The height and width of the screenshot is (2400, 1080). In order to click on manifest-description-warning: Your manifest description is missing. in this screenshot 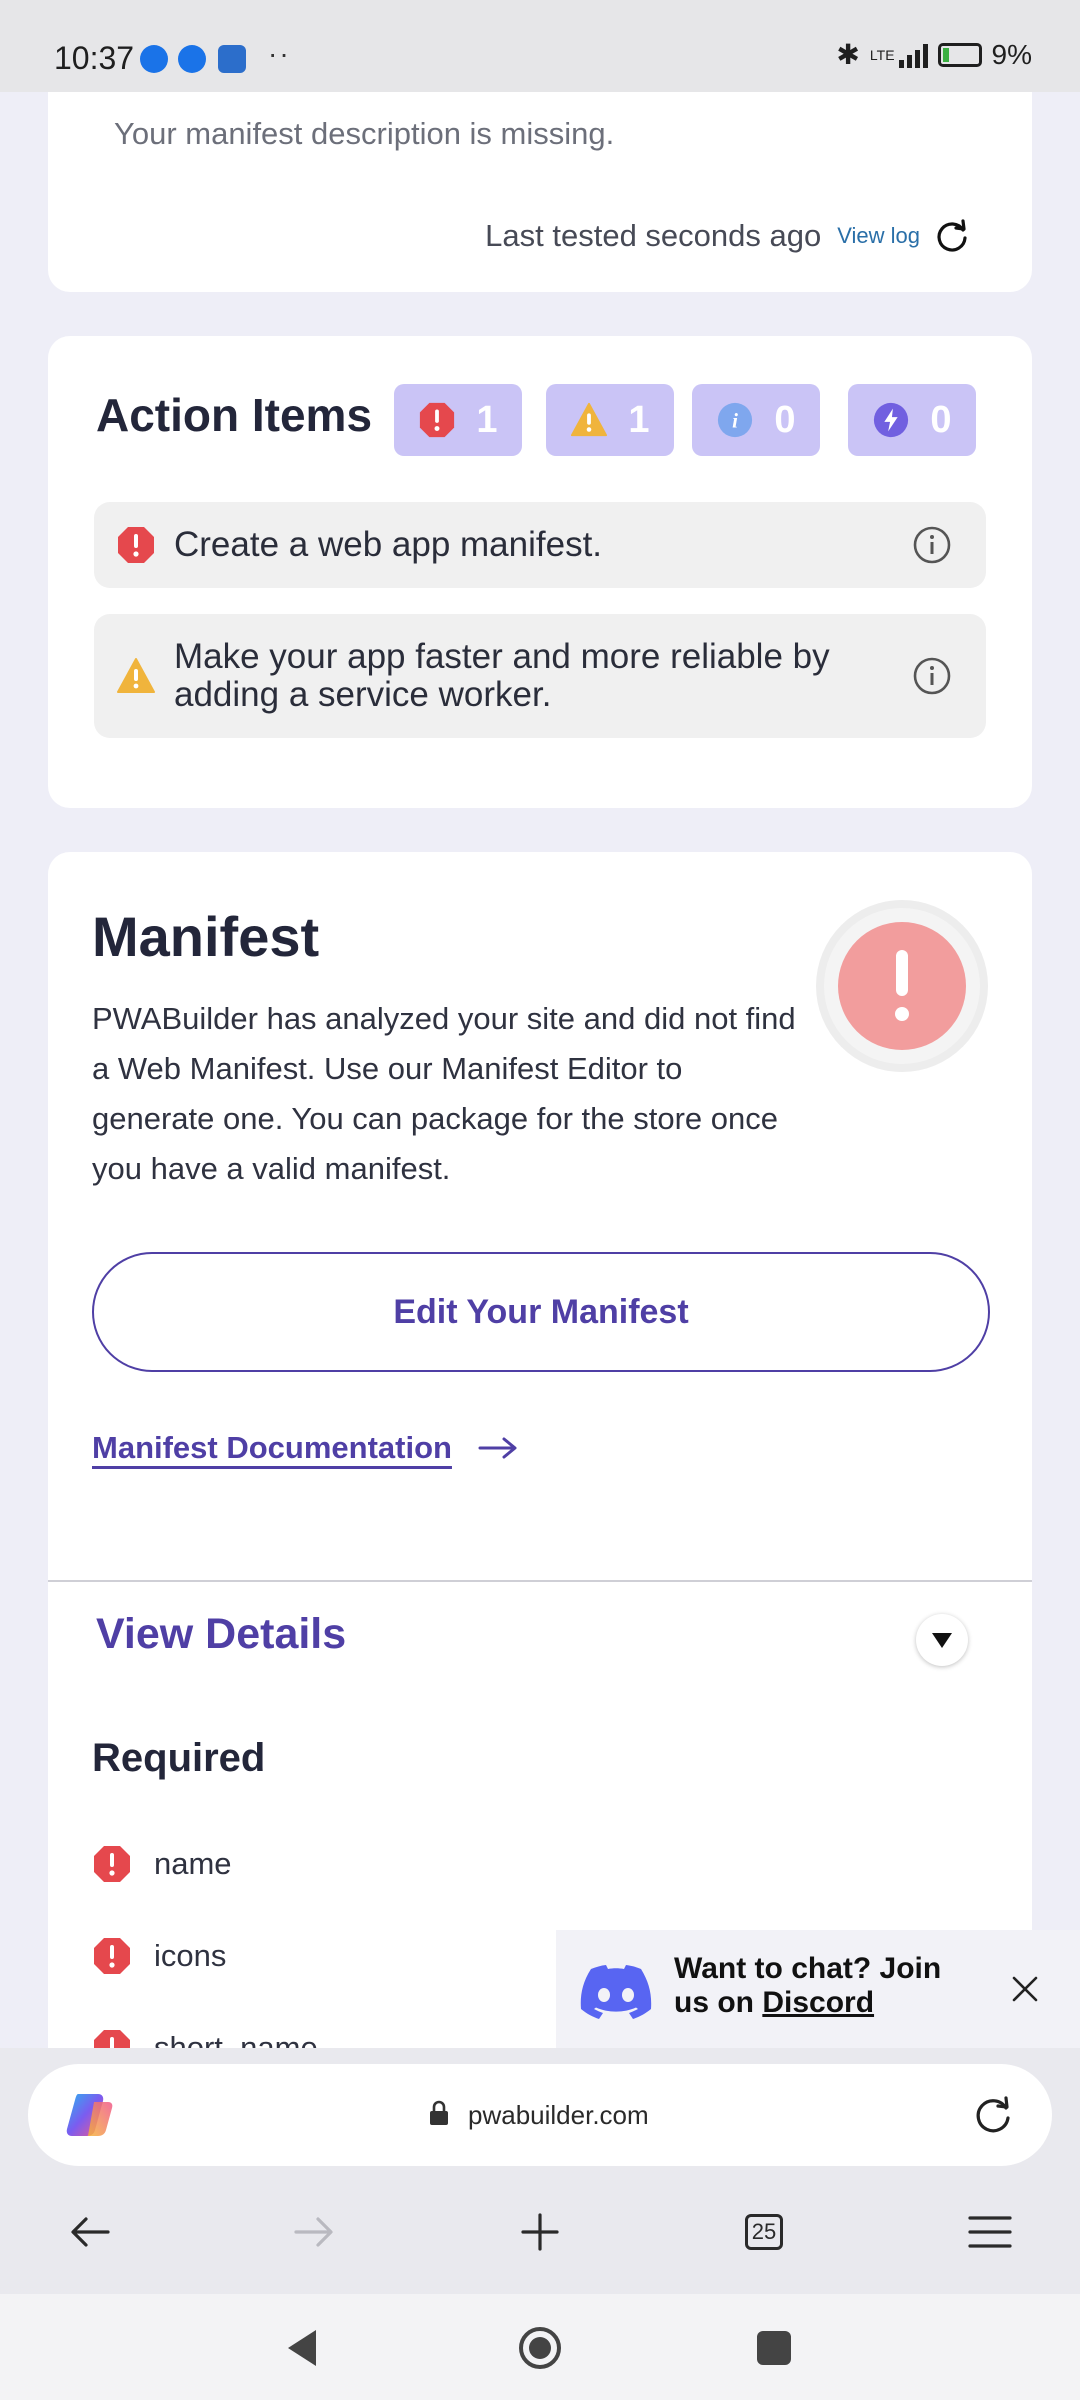, I will do `click(364, 133)`.